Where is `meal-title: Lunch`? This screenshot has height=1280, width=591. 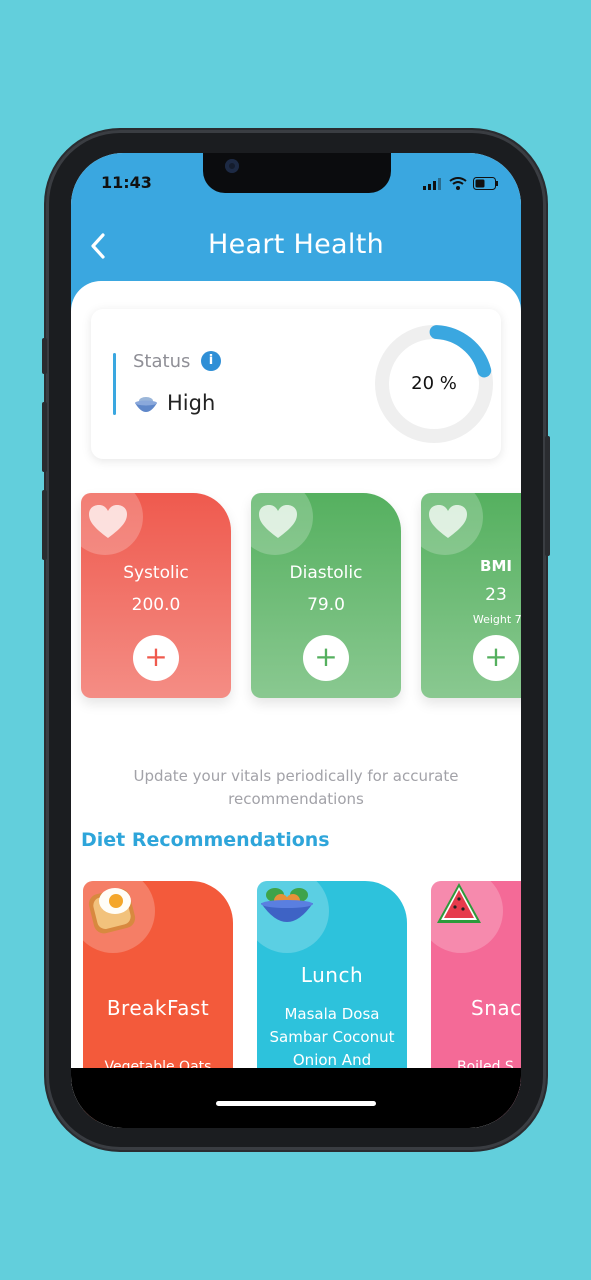
meal-title: Lunch is located at coordinates (332, 975).